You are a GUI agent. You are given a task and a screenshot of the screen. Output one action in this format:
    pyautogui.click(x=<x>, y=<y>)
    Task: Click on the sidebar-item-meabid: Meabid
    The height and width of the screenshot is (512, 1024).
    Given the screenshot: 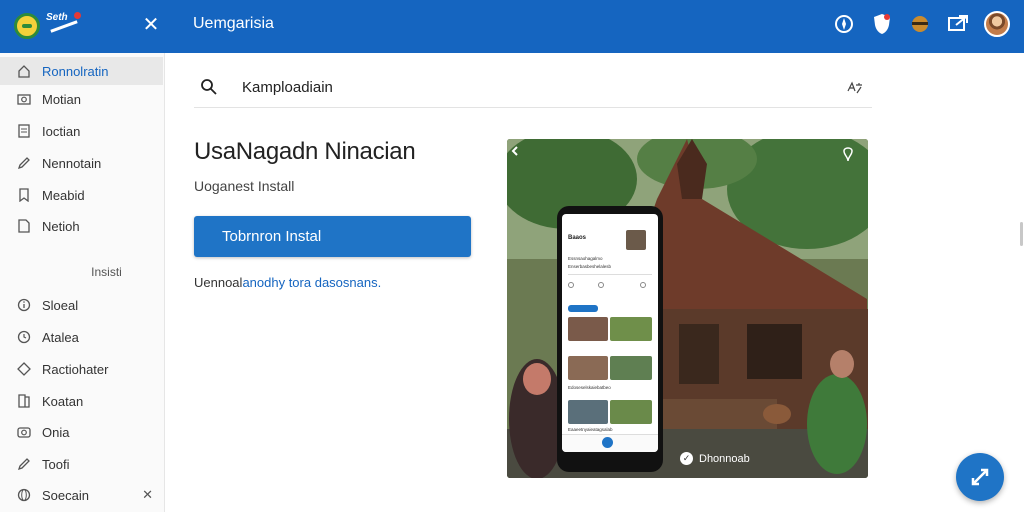 What is the action you would take?
    pyautogui.click(x=81, y=195)
    